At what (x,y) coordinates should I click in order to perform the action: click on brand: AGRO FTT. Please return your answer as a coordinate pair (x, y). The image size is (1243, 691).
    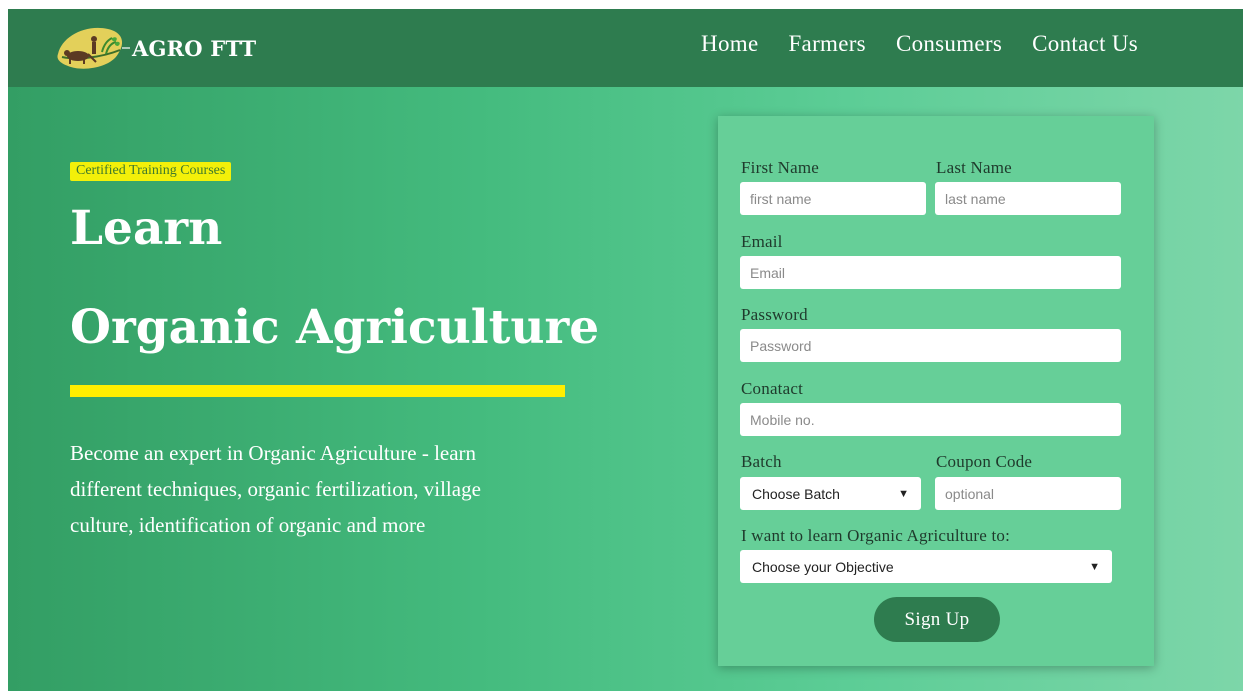
    Looking at the image, I should click on (154, 48).